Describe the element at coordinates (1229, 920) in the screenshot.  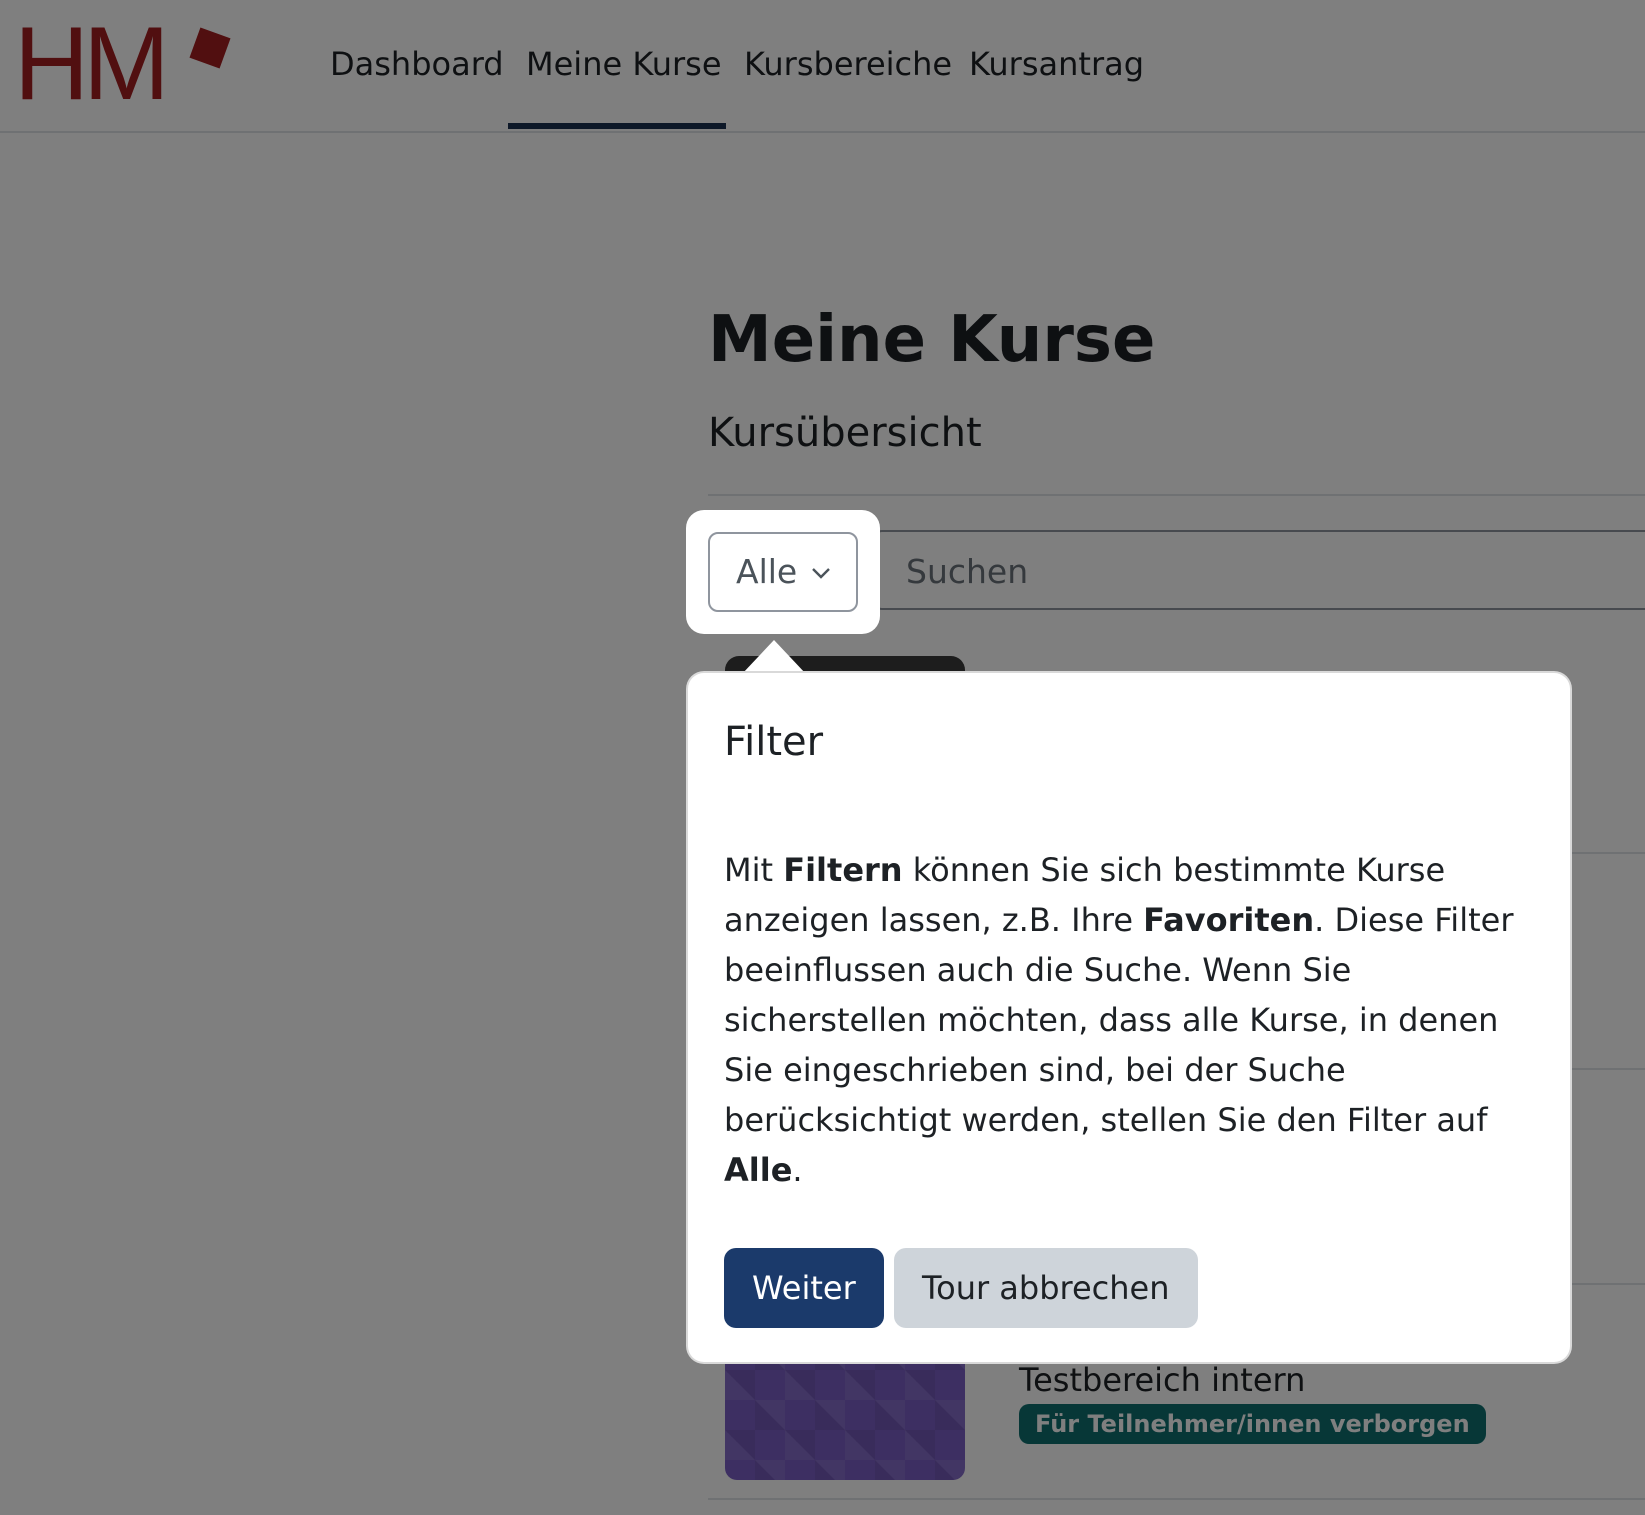
I see `body-bold-text: Favoriten` at that location.